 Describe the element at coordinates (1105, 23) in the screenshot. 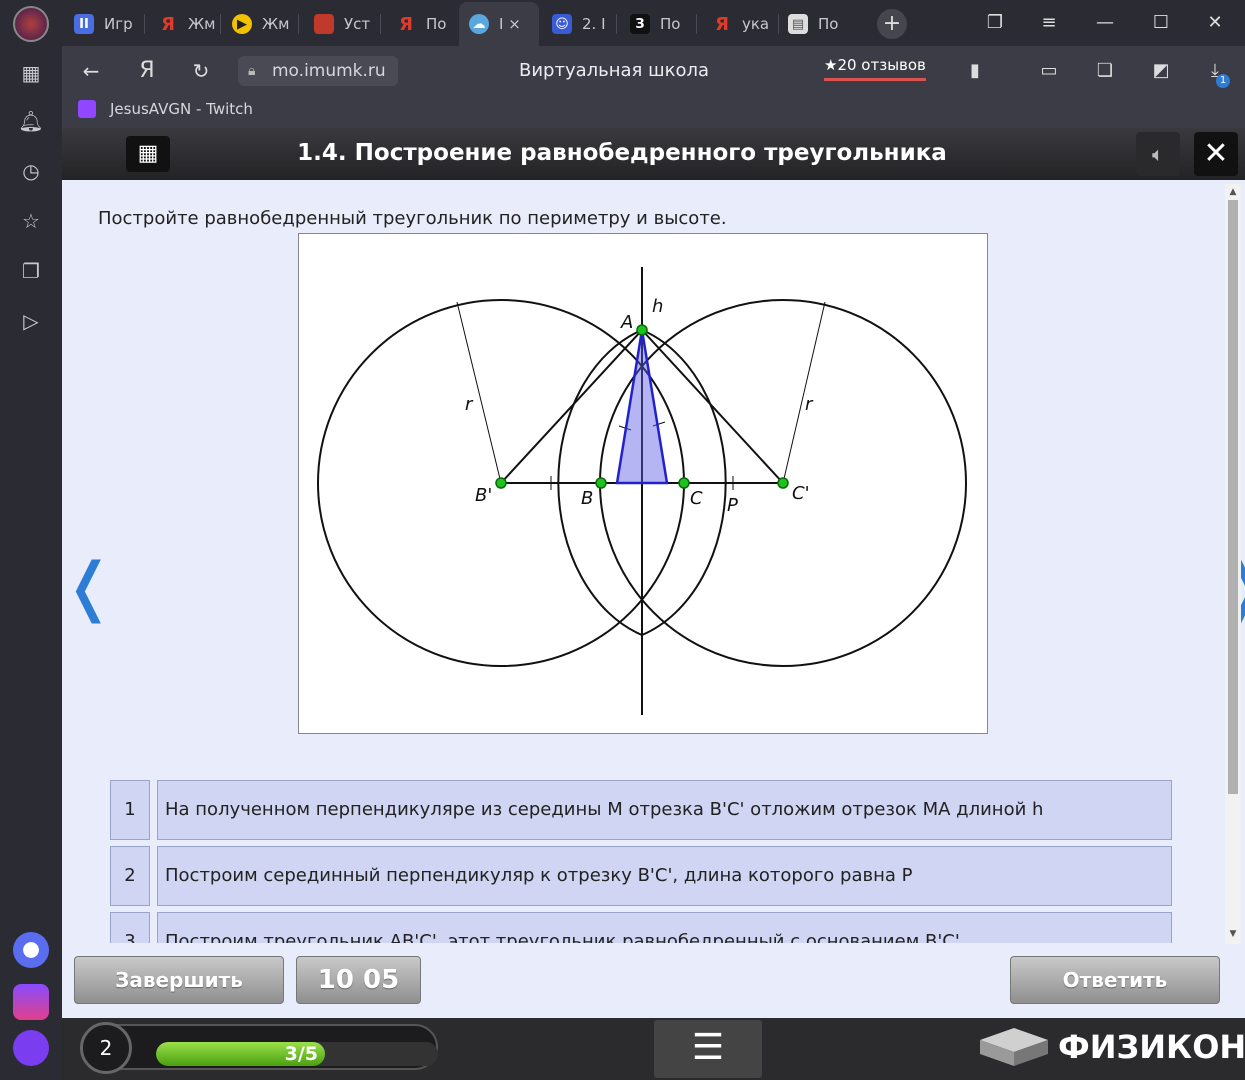

I see `minimize-icon: —` at that location.